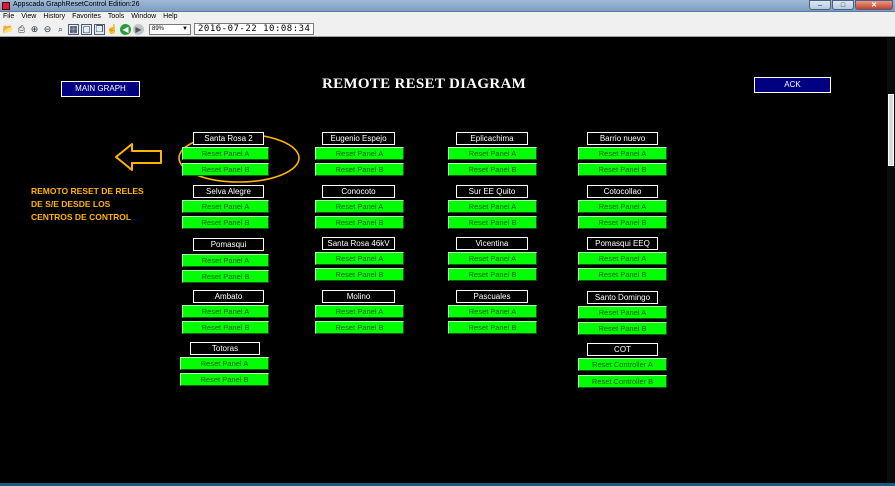 This screenshot has height=486, width=895. What do you see at coordinates (622, 243) in the screenshot?
I see `substation-label-pomasqui-eeq: Pomasqui EEQ` at bounding box center [622, 243].